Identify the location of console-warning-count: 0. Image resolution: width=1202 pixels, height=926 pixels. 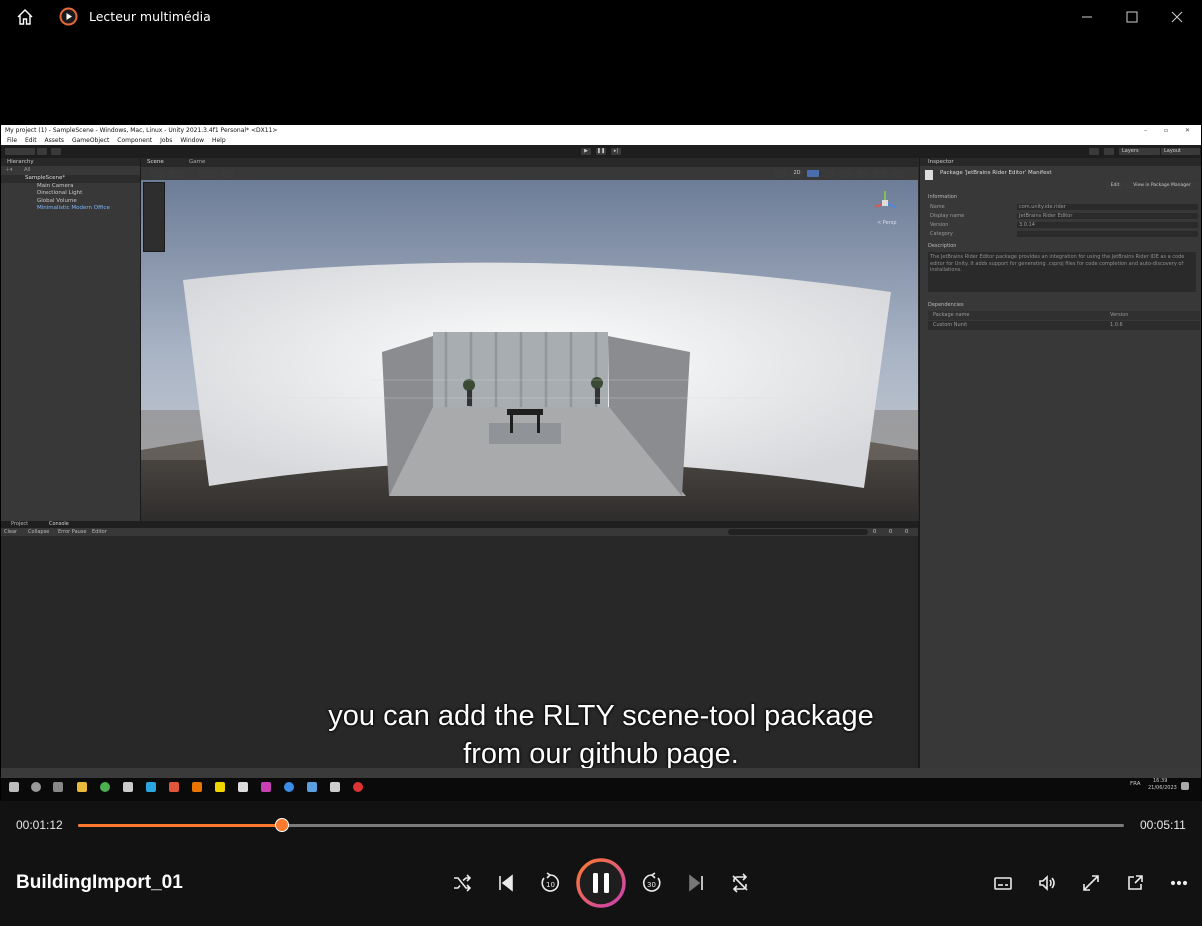
(891, 532).